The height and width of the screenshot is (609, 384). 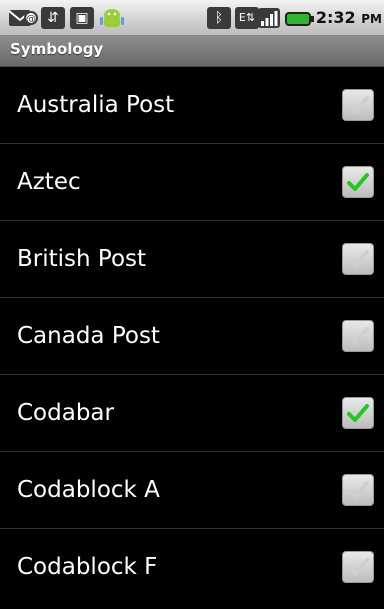 I want to click on list-item-british-post: British Post, so click(x=192, y=259).